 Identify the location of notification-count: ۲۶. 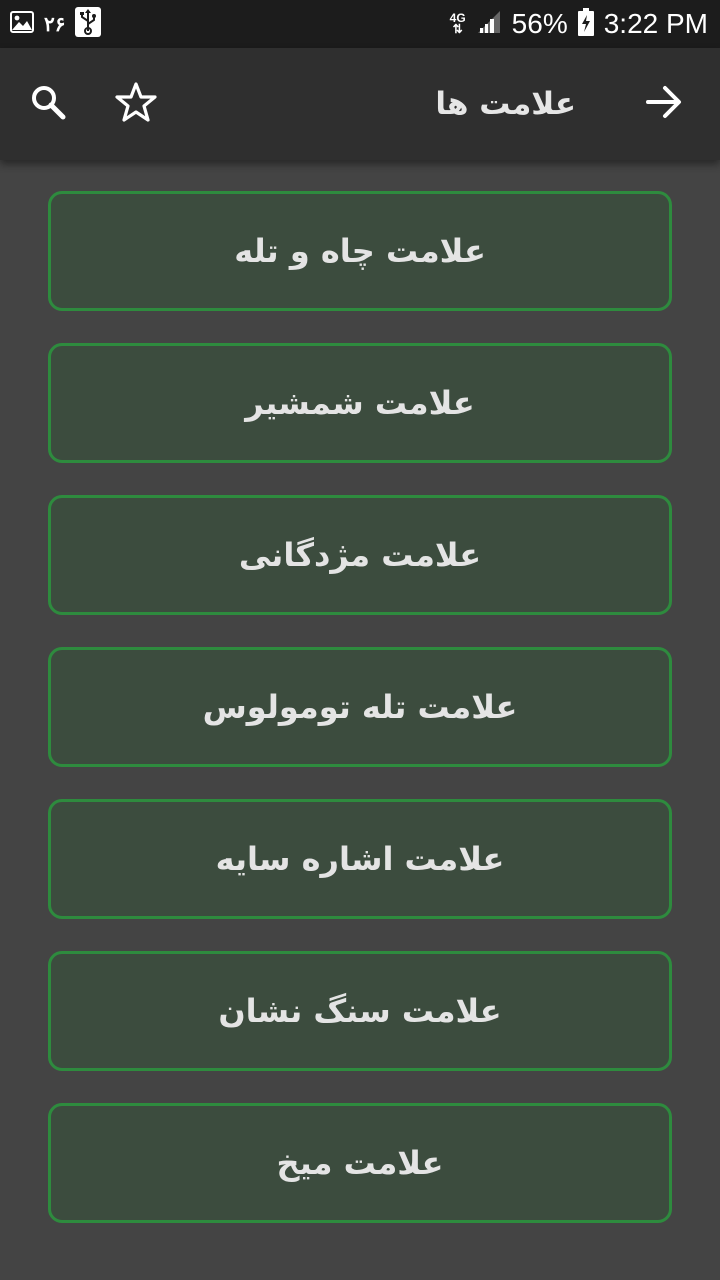
(55, 24).